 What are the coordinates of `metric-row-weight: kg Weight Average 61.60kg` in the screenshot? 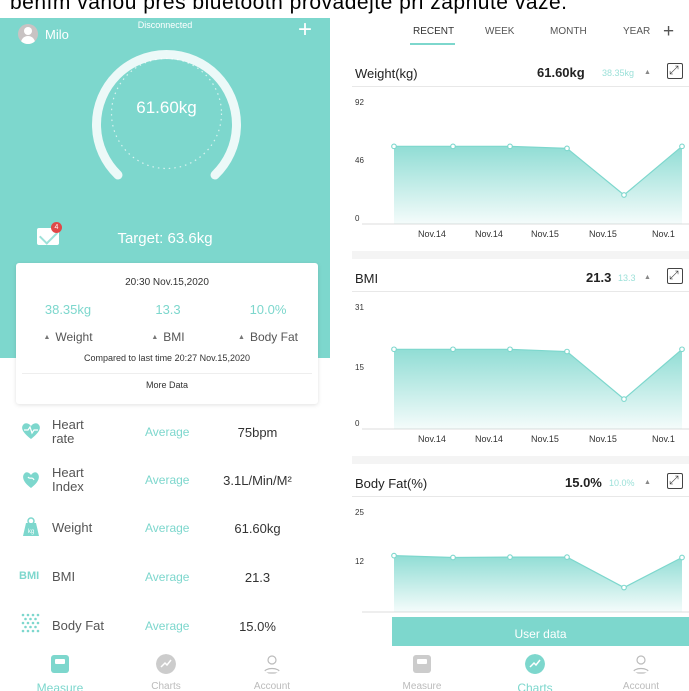 It's located at (165, 528).